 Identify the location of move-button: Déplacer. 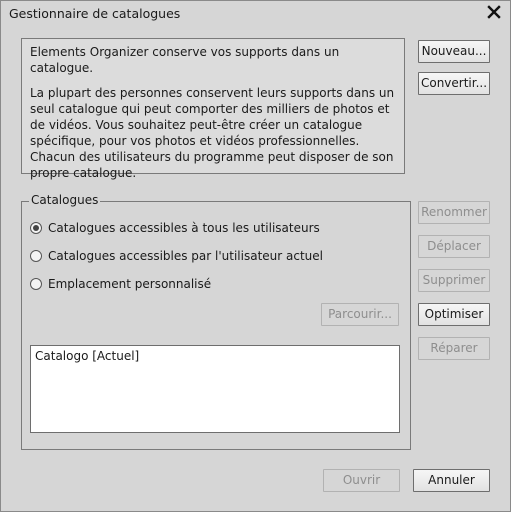
(454, 246).